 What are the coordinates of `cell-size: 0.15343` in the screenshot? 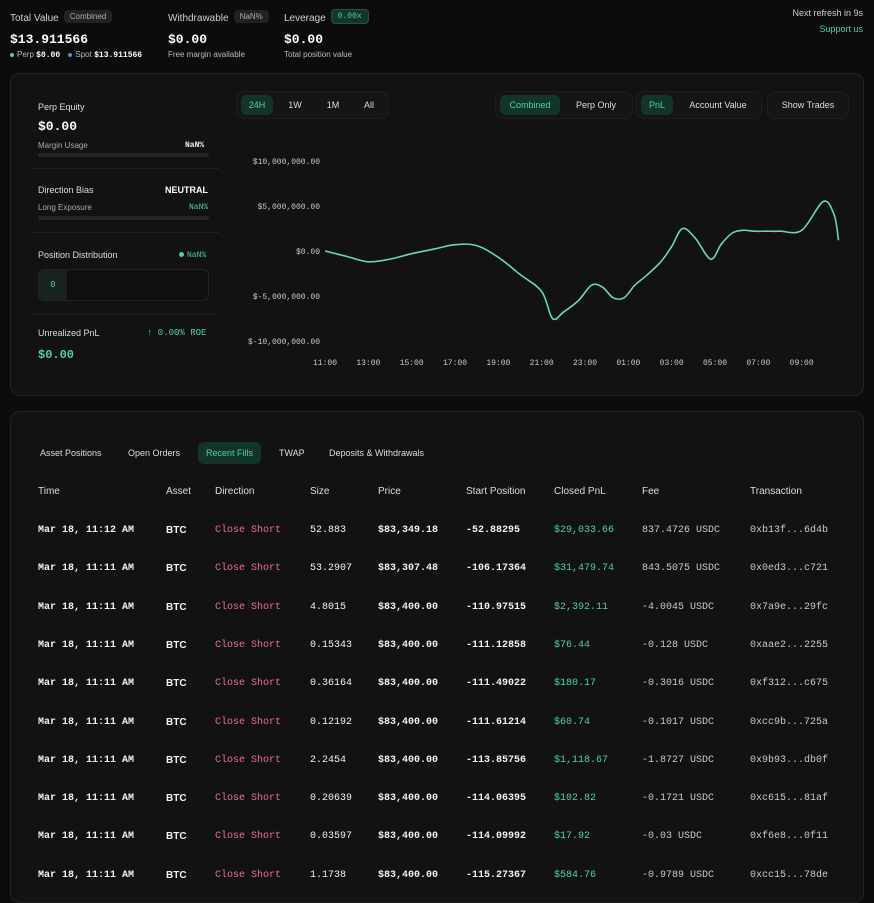 It's located at (331, 645).